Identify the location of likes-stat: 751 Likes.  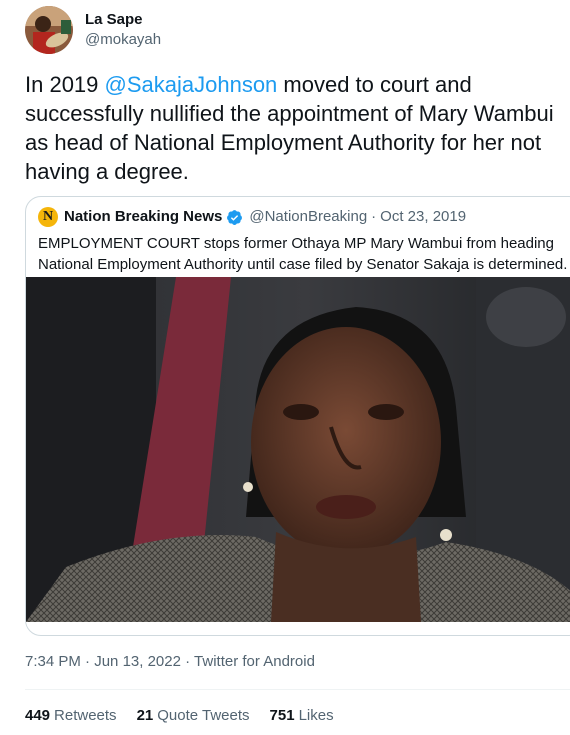
(302, 716).